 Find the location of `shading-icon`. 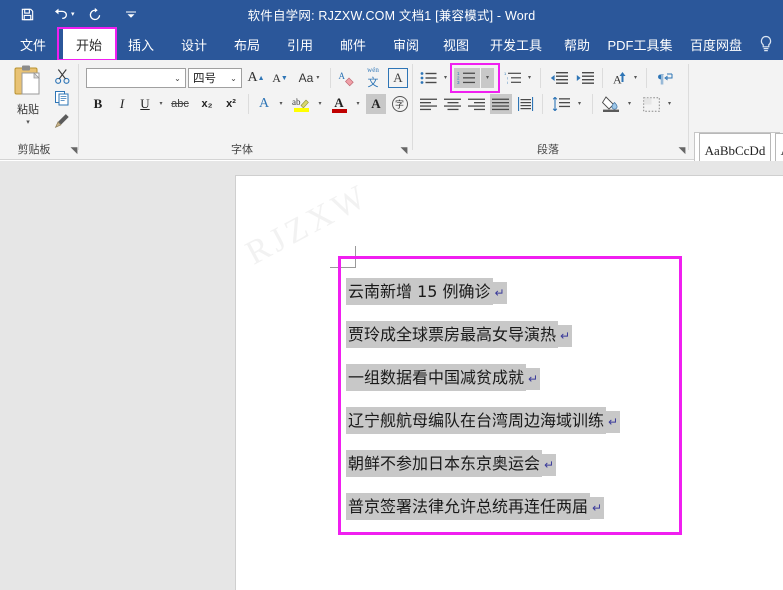

shading-icon is located at coordinates (611, 104).